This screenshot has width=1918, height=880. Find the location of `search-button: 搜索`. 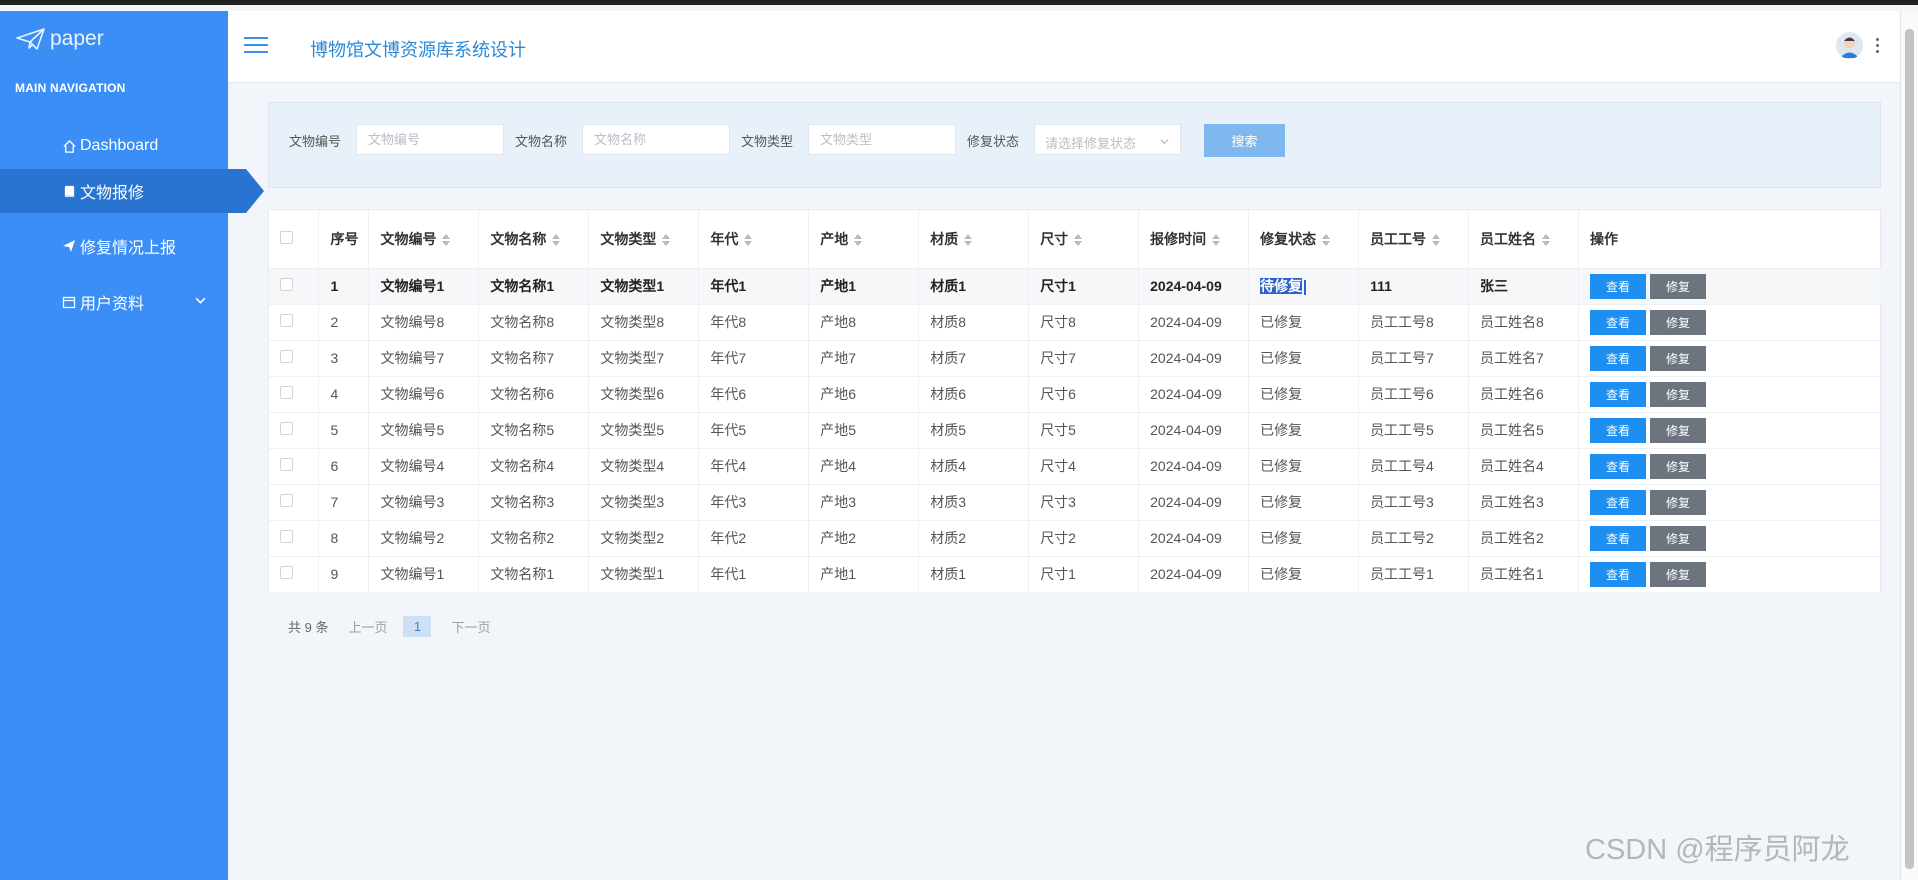

search-button: 搜索 is located at coordinates (1244, 140).